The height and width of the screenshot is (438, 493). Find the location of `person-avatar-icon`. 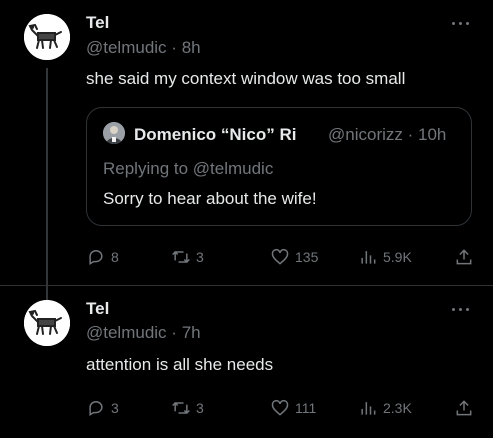

person-avatar-icon is located at coordinates (114, 133).